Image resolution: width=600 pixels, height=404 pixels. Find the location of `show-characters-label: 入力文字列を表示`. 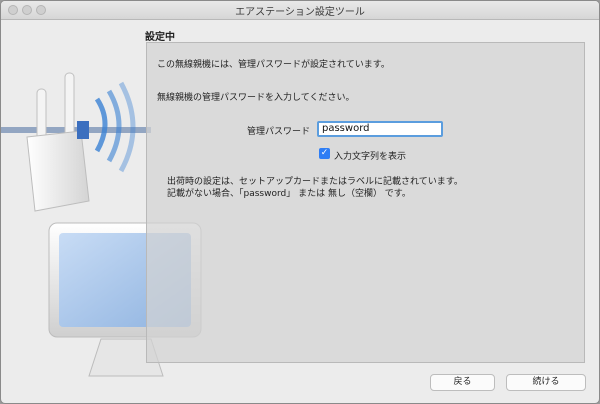

show-characters-label: 入力文字列を表示 is located at coordinates (370, 155).